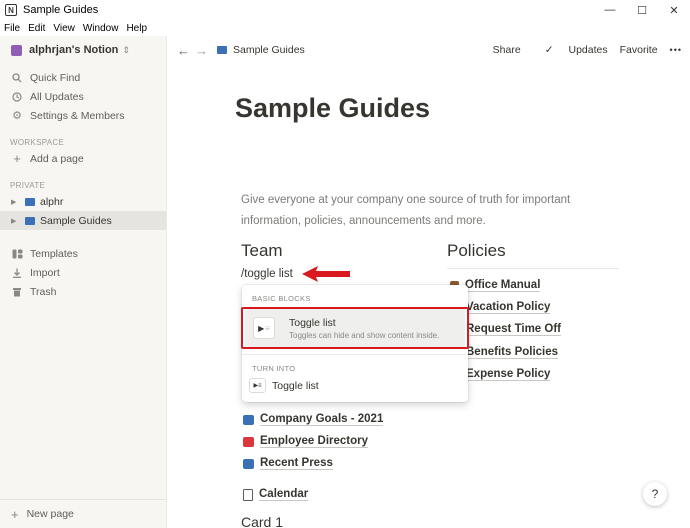 The image size is (690, 528). I want to click on sidebar-page-sample-guides: ▶ Sample Guides, so click(83, 220).